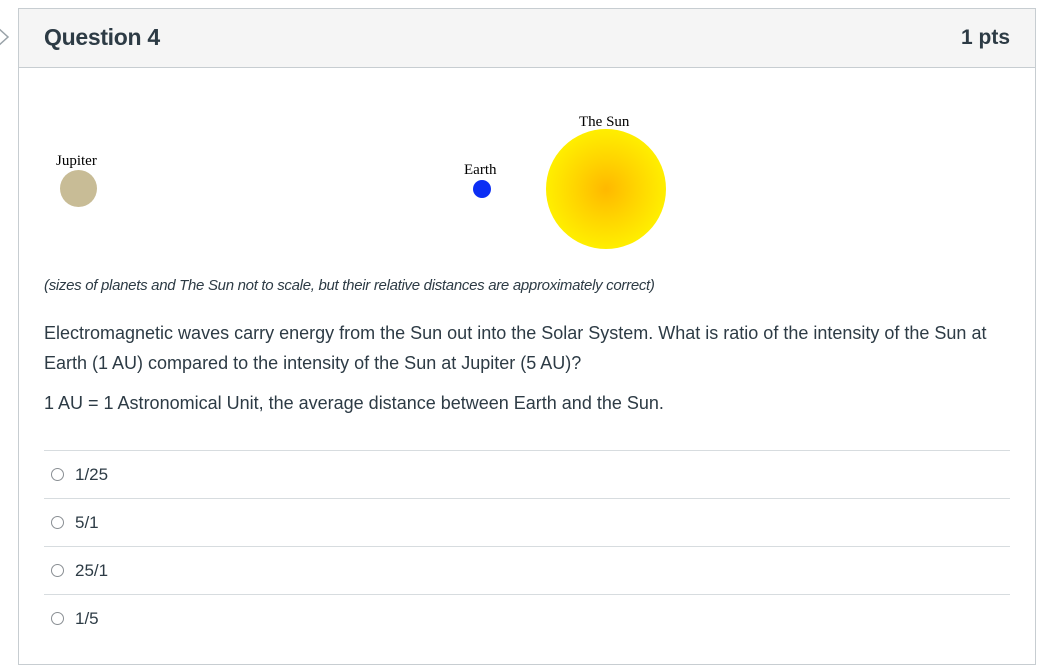  I want to click on question-title: Question 4, so click(102, 37).